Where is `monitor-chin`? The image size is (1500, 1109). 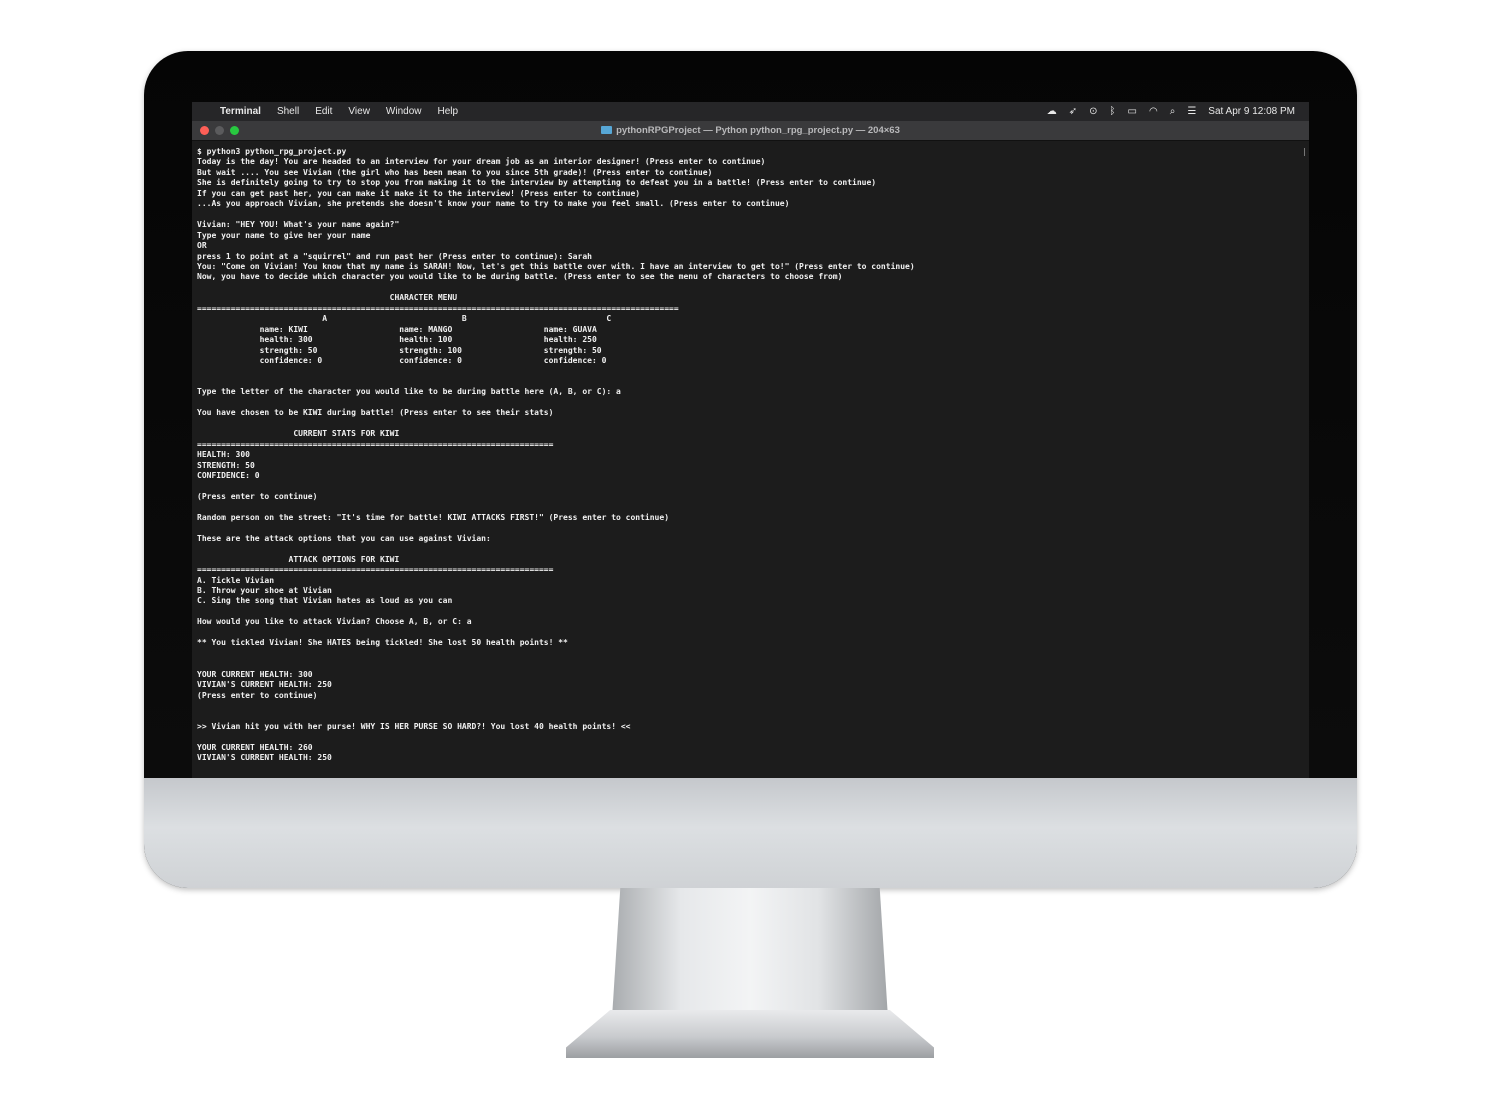
monitor-chin is located at coordinates (750, 833).